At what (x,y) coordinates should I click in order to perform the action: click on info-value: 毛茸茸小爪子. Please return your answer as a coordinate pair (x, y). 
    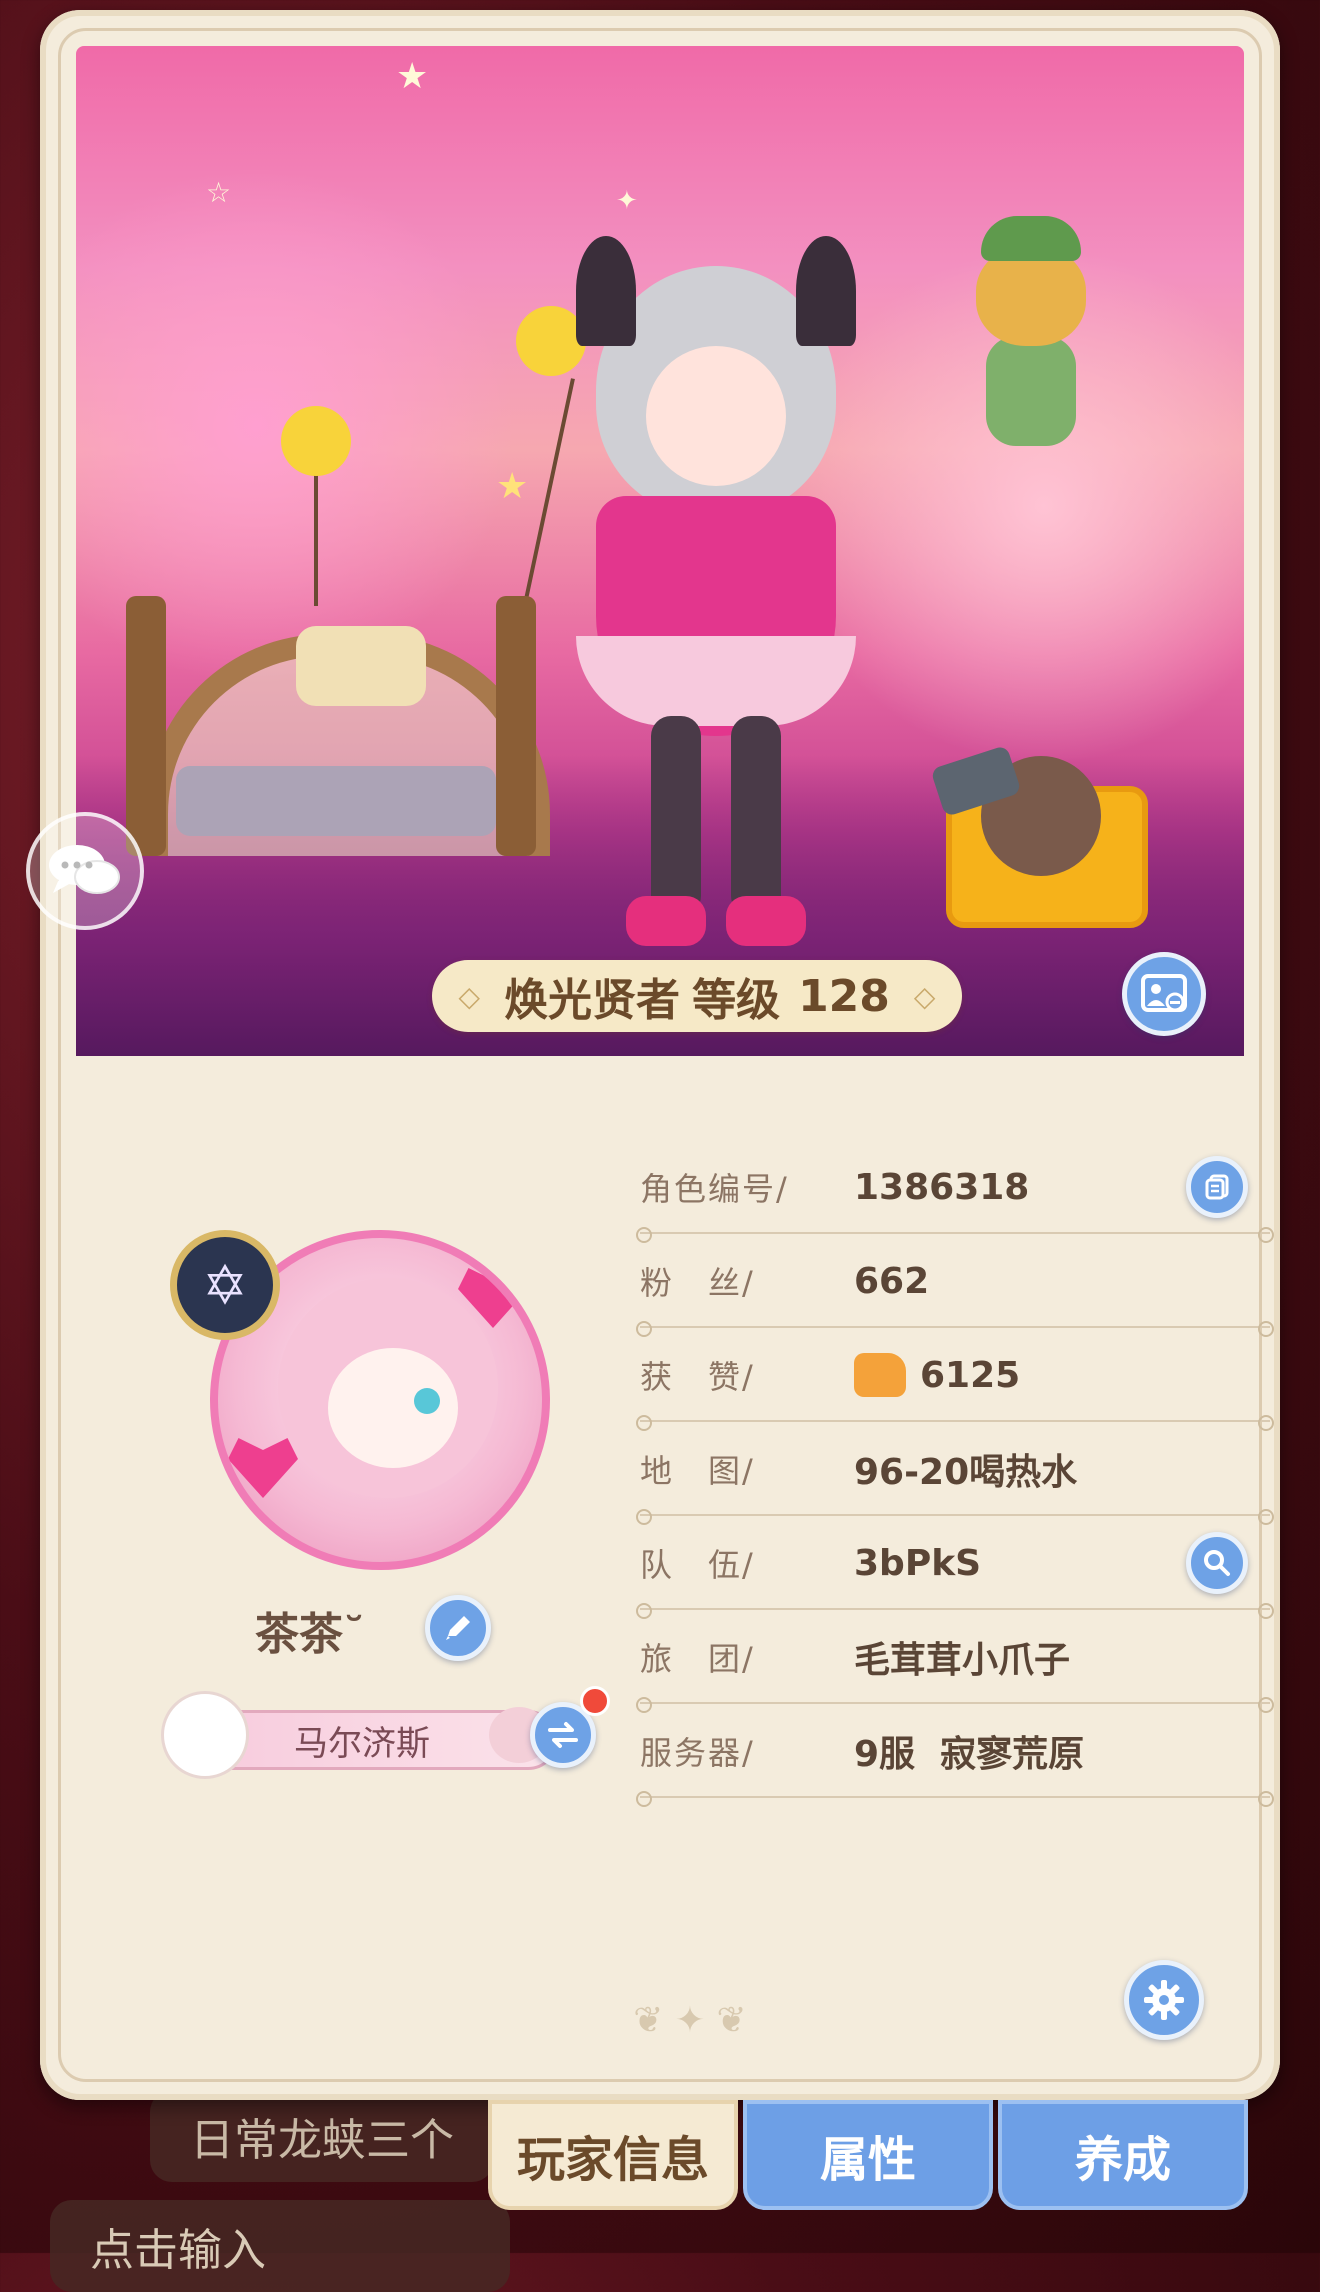
    Looking at the image, I should click on (962, 1660).